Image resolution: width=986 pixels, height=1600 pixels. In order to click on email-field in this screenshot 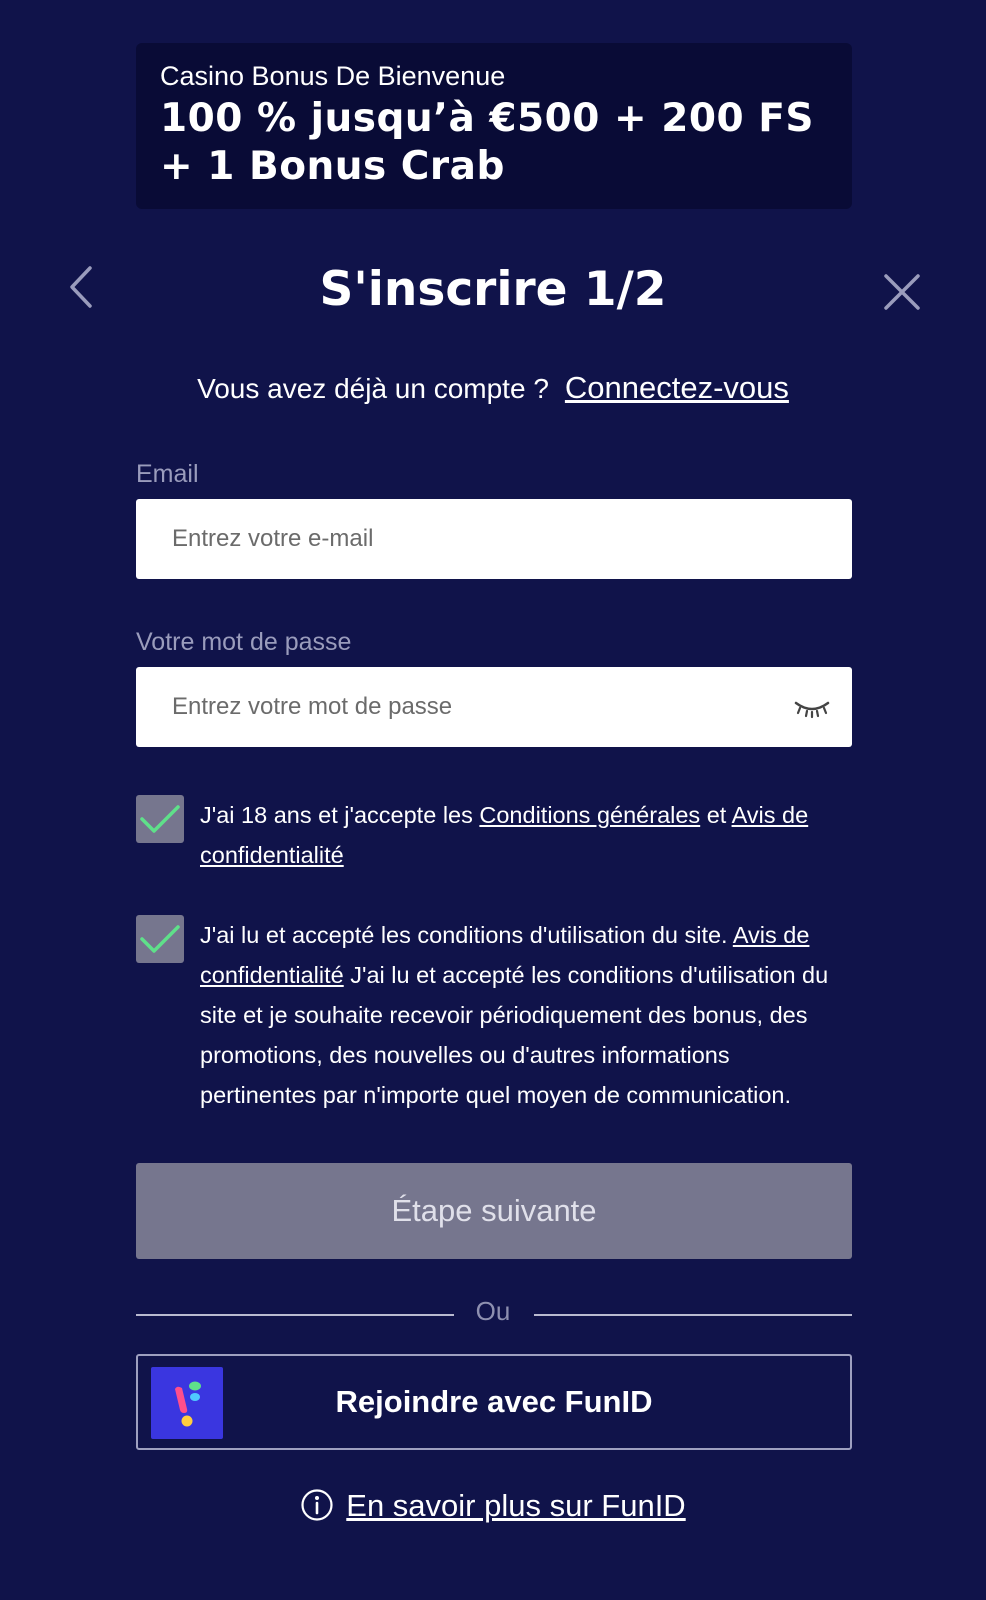, I will do `click(472, 539)`.